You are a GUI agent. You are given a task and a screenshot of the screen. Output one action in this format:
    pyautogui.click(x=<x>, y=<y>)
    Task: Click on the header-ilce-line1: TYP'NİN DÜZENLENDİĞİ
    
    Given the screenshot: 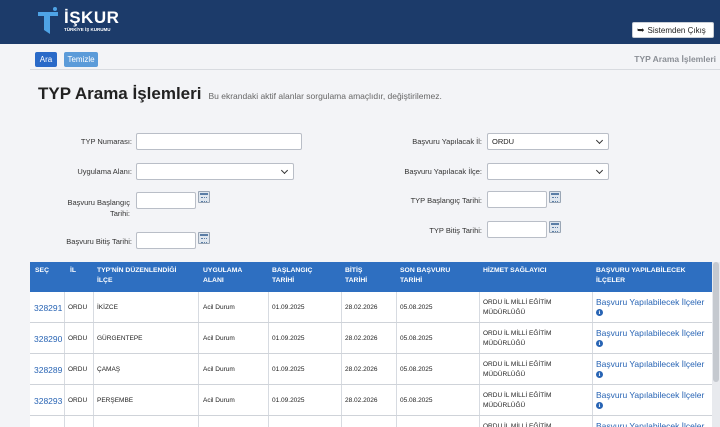 What is the action you would take?
    pyautogui.click(x=137, y=270)
    